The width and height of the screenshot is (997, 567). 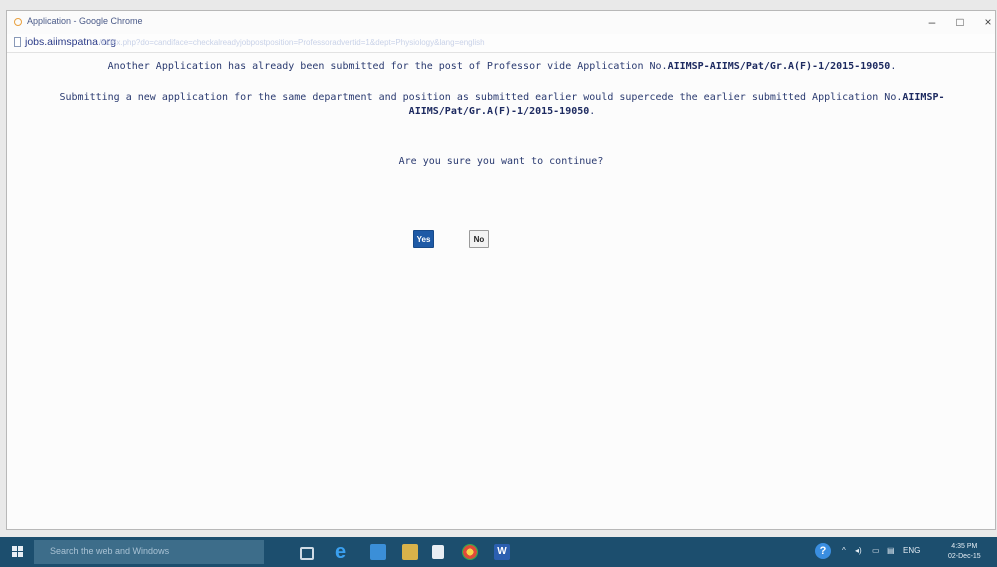 I want to click on maximize-button: □, so click(x=960, y=22).